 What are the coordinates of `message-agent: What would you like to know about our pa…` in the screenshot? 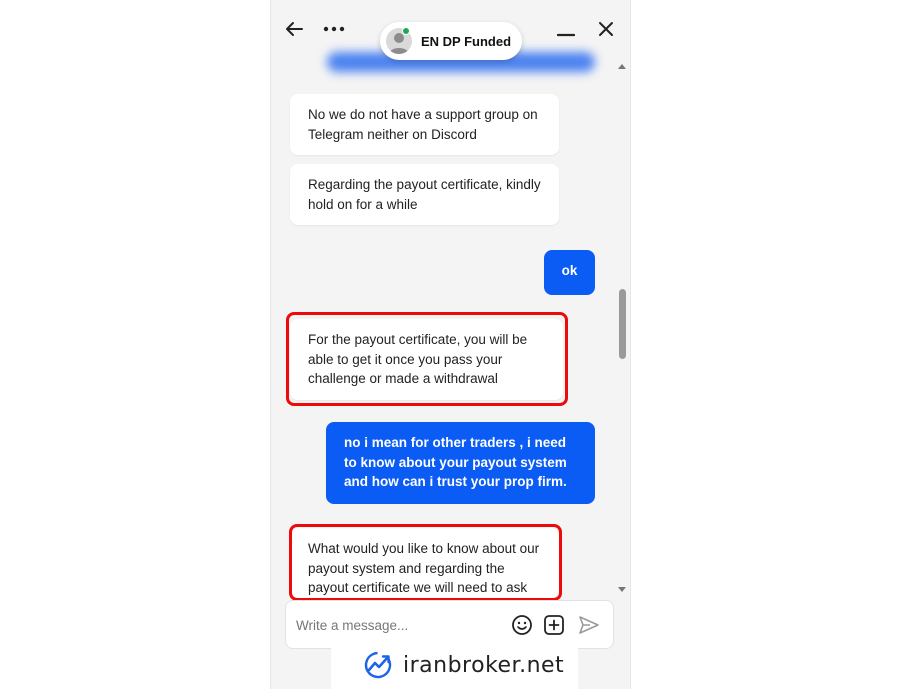 It's located at (424, 563).